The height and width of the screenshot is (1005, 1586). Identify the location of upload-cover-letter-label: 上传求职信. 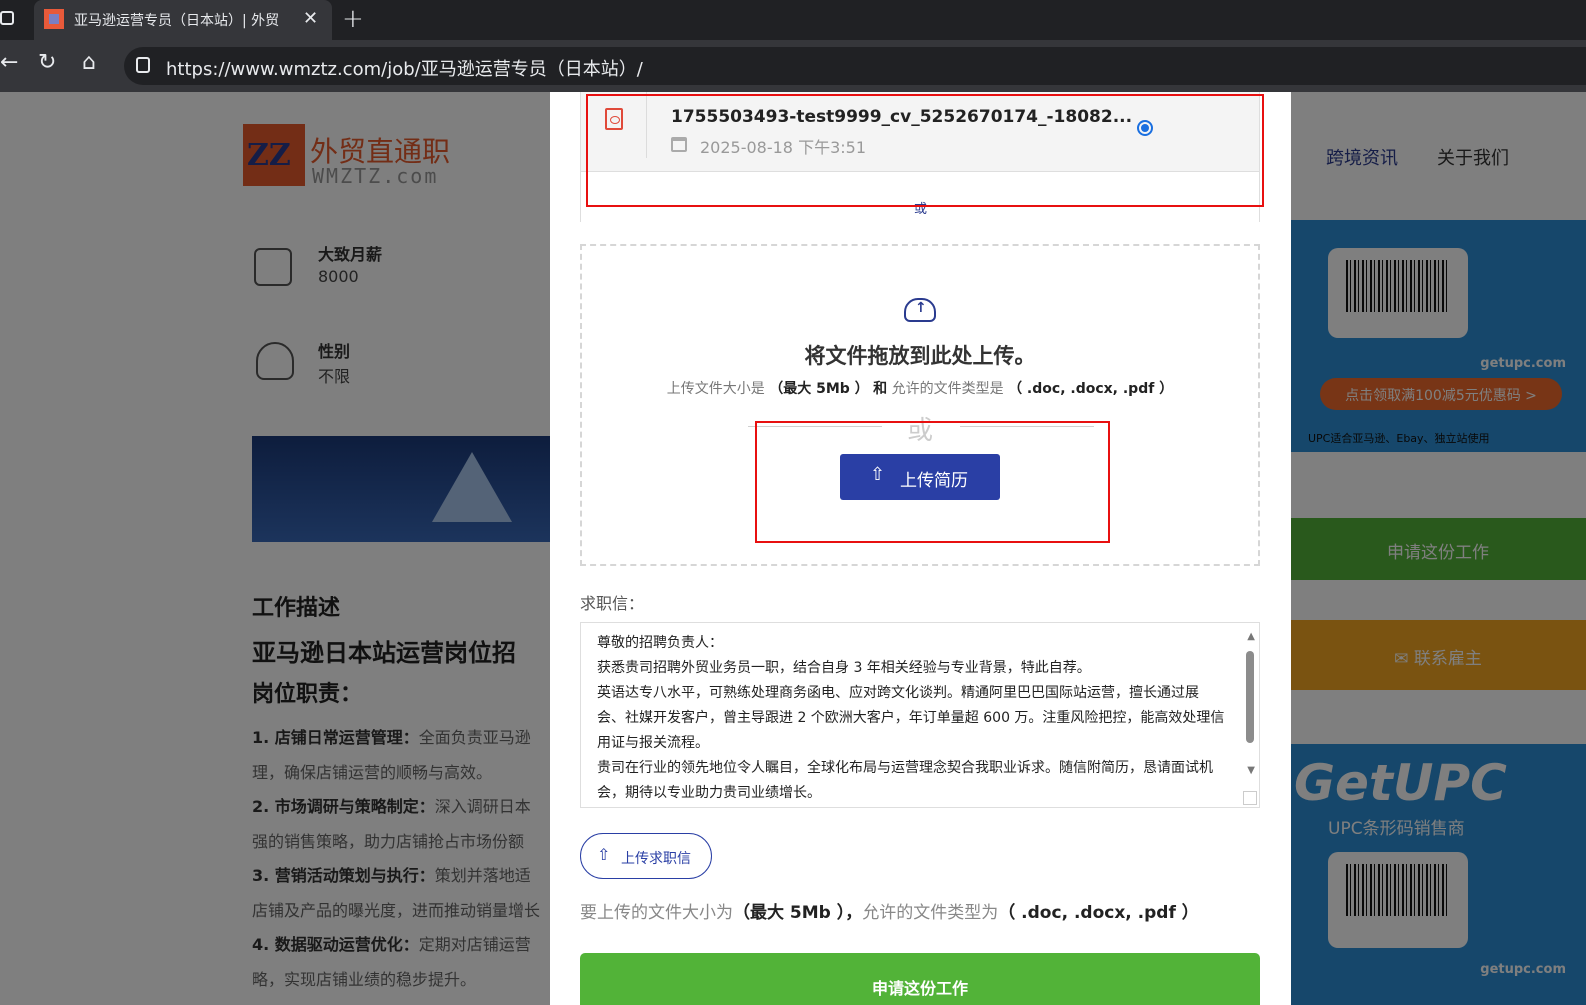
(656, 859).